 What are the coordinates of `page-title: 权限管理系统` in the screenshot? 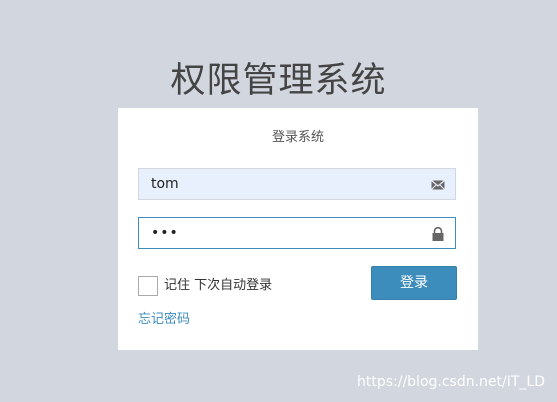 It's located at (278, 81).